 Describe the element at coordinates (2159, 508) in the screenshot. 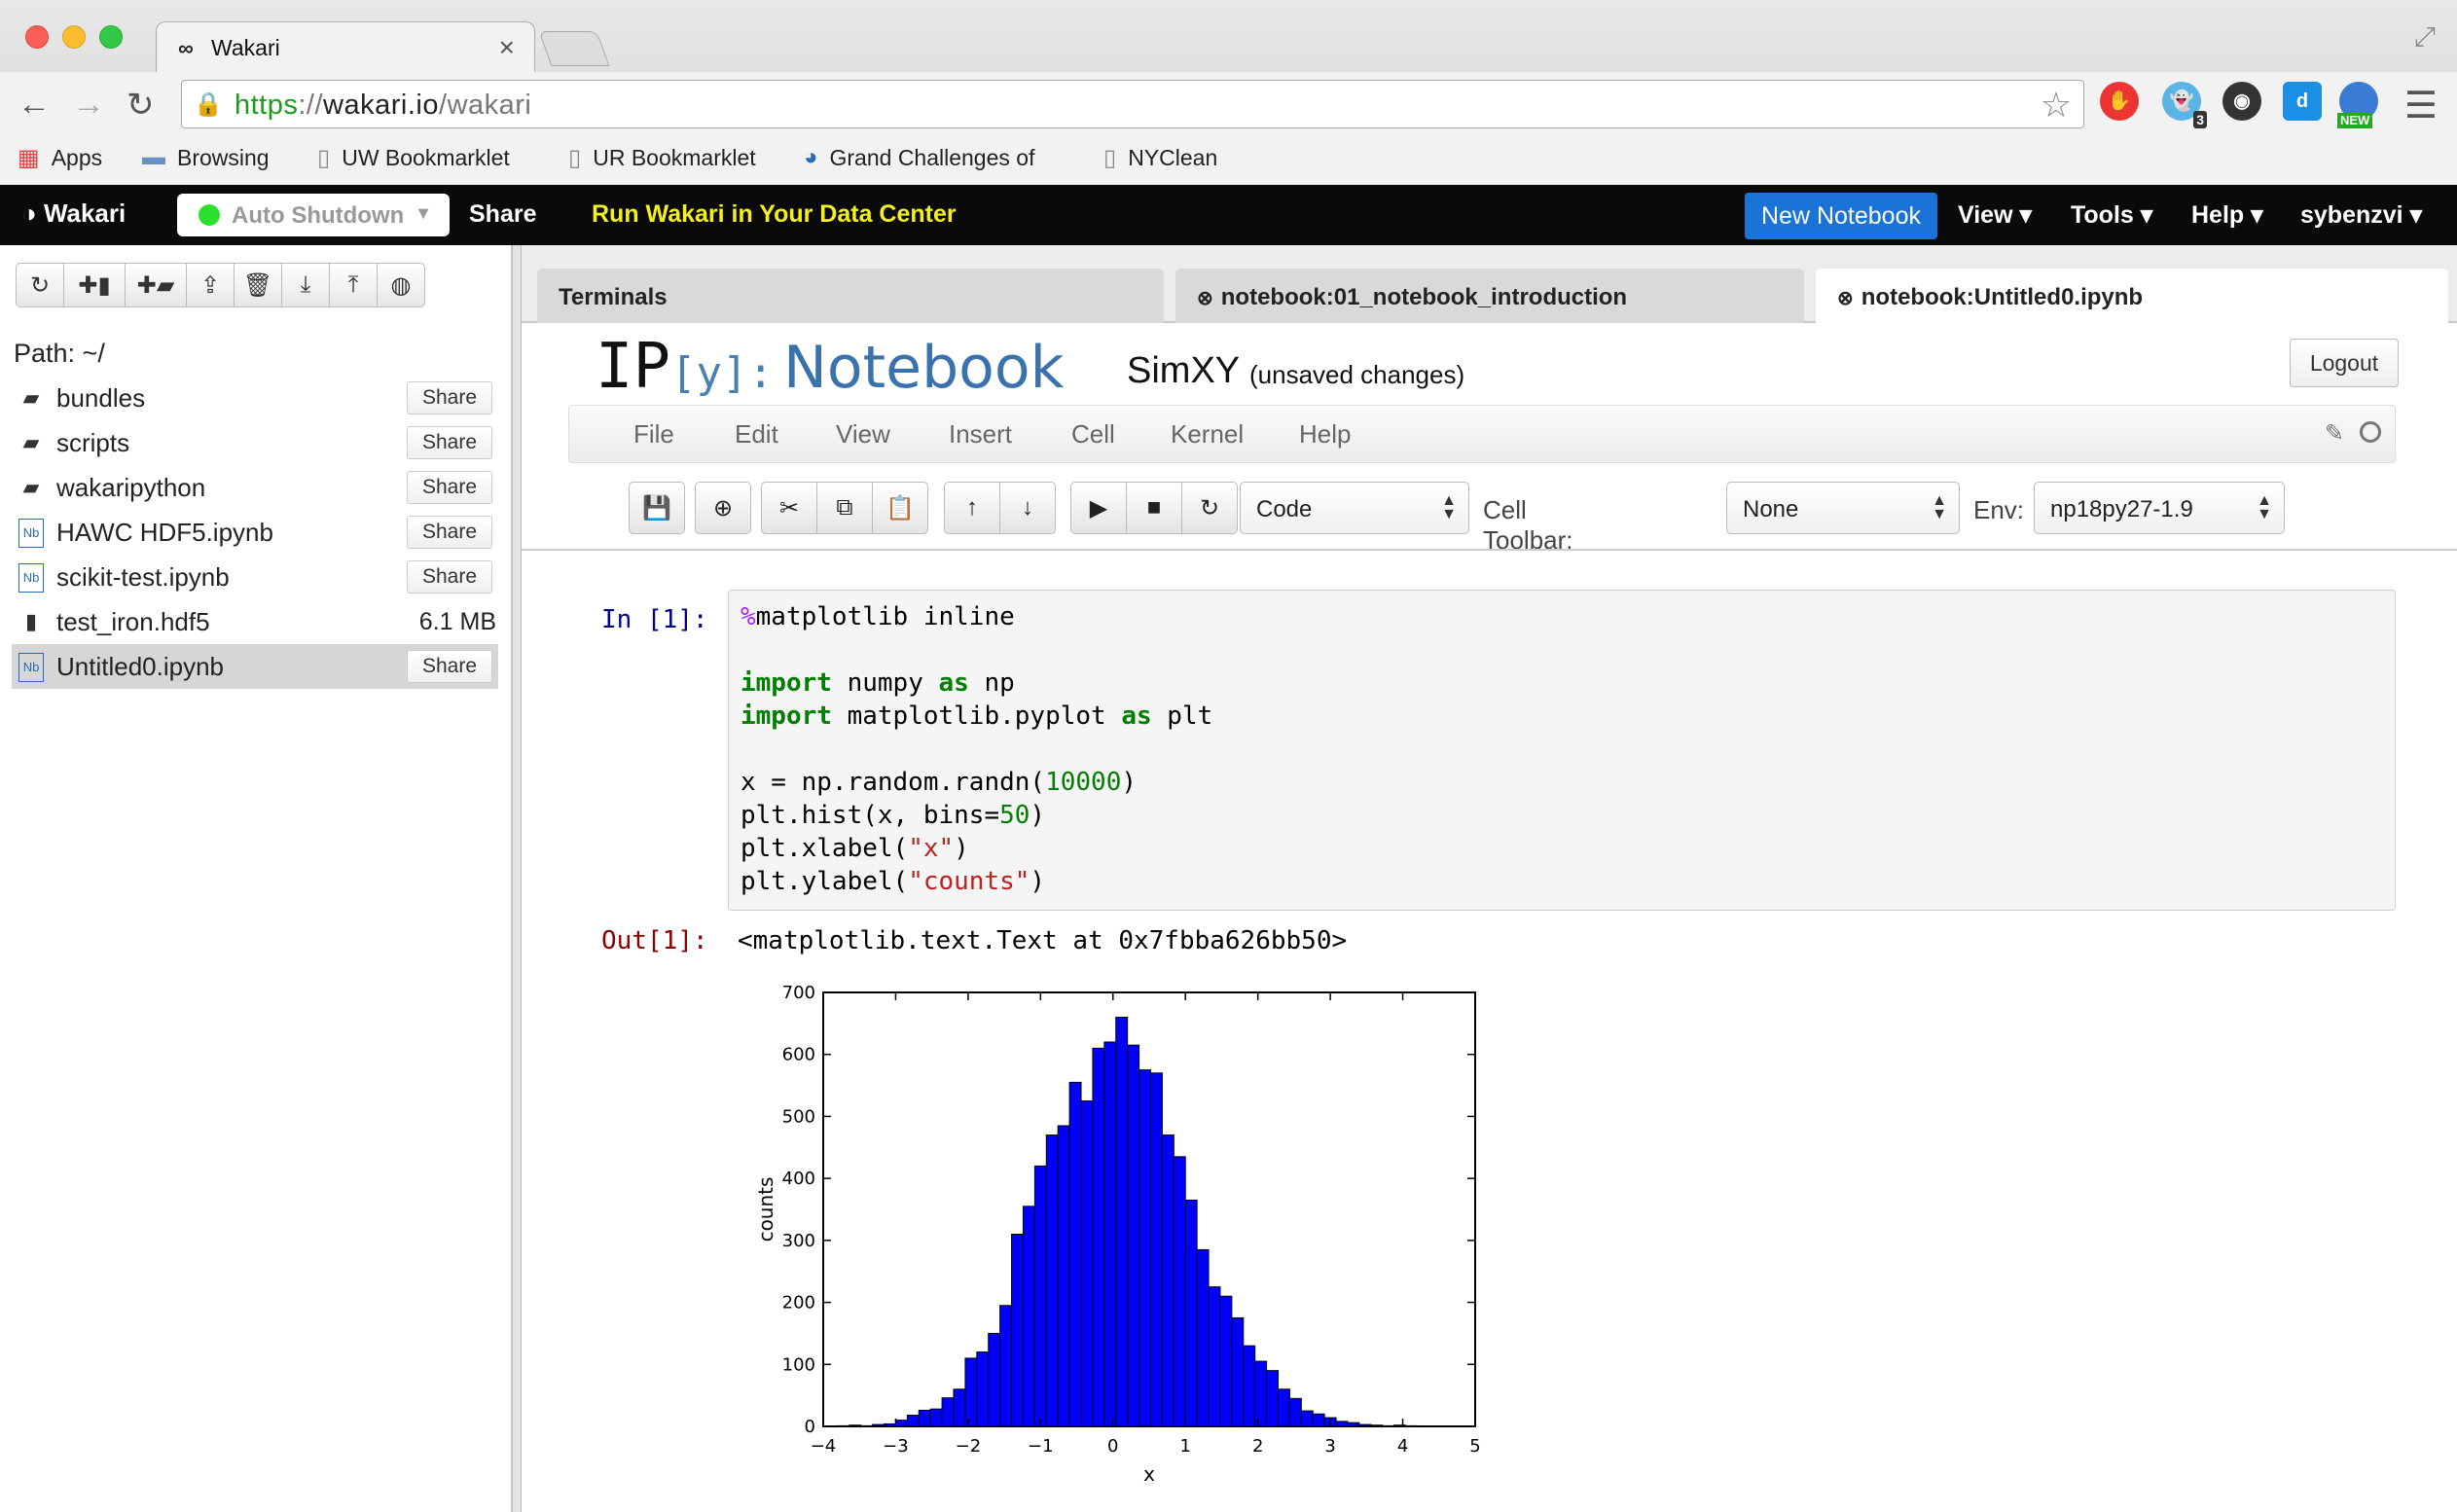

I see `env-select: np18py27-1.9 ▲ ▼` at that location.